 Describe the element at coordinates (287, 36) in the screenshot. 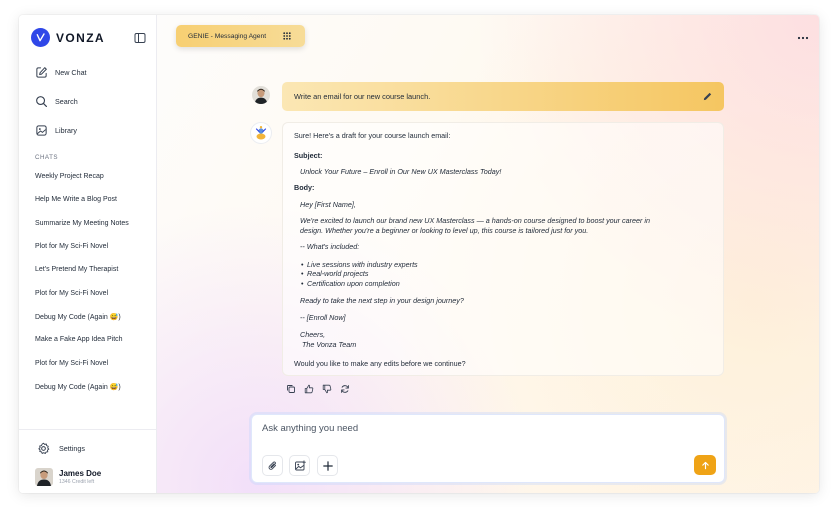

I see `grid-icon` at that location.